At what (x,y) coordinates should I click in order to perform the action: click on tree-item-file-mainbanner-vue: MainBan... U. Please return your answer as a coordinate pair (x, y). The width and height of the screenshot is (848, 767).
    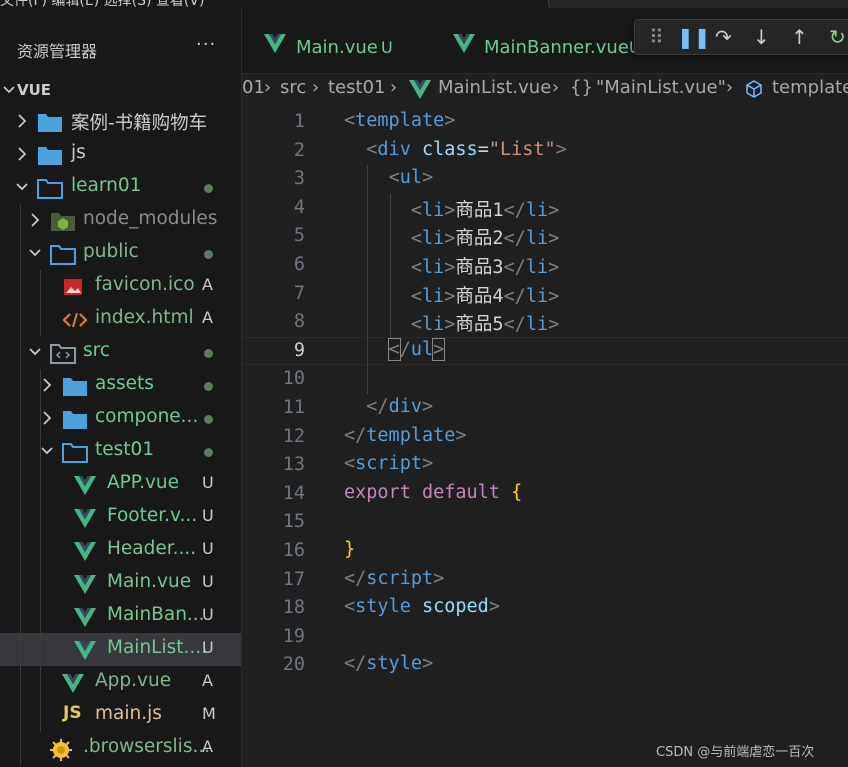
    Looking at the image, I should click on (120, 616).